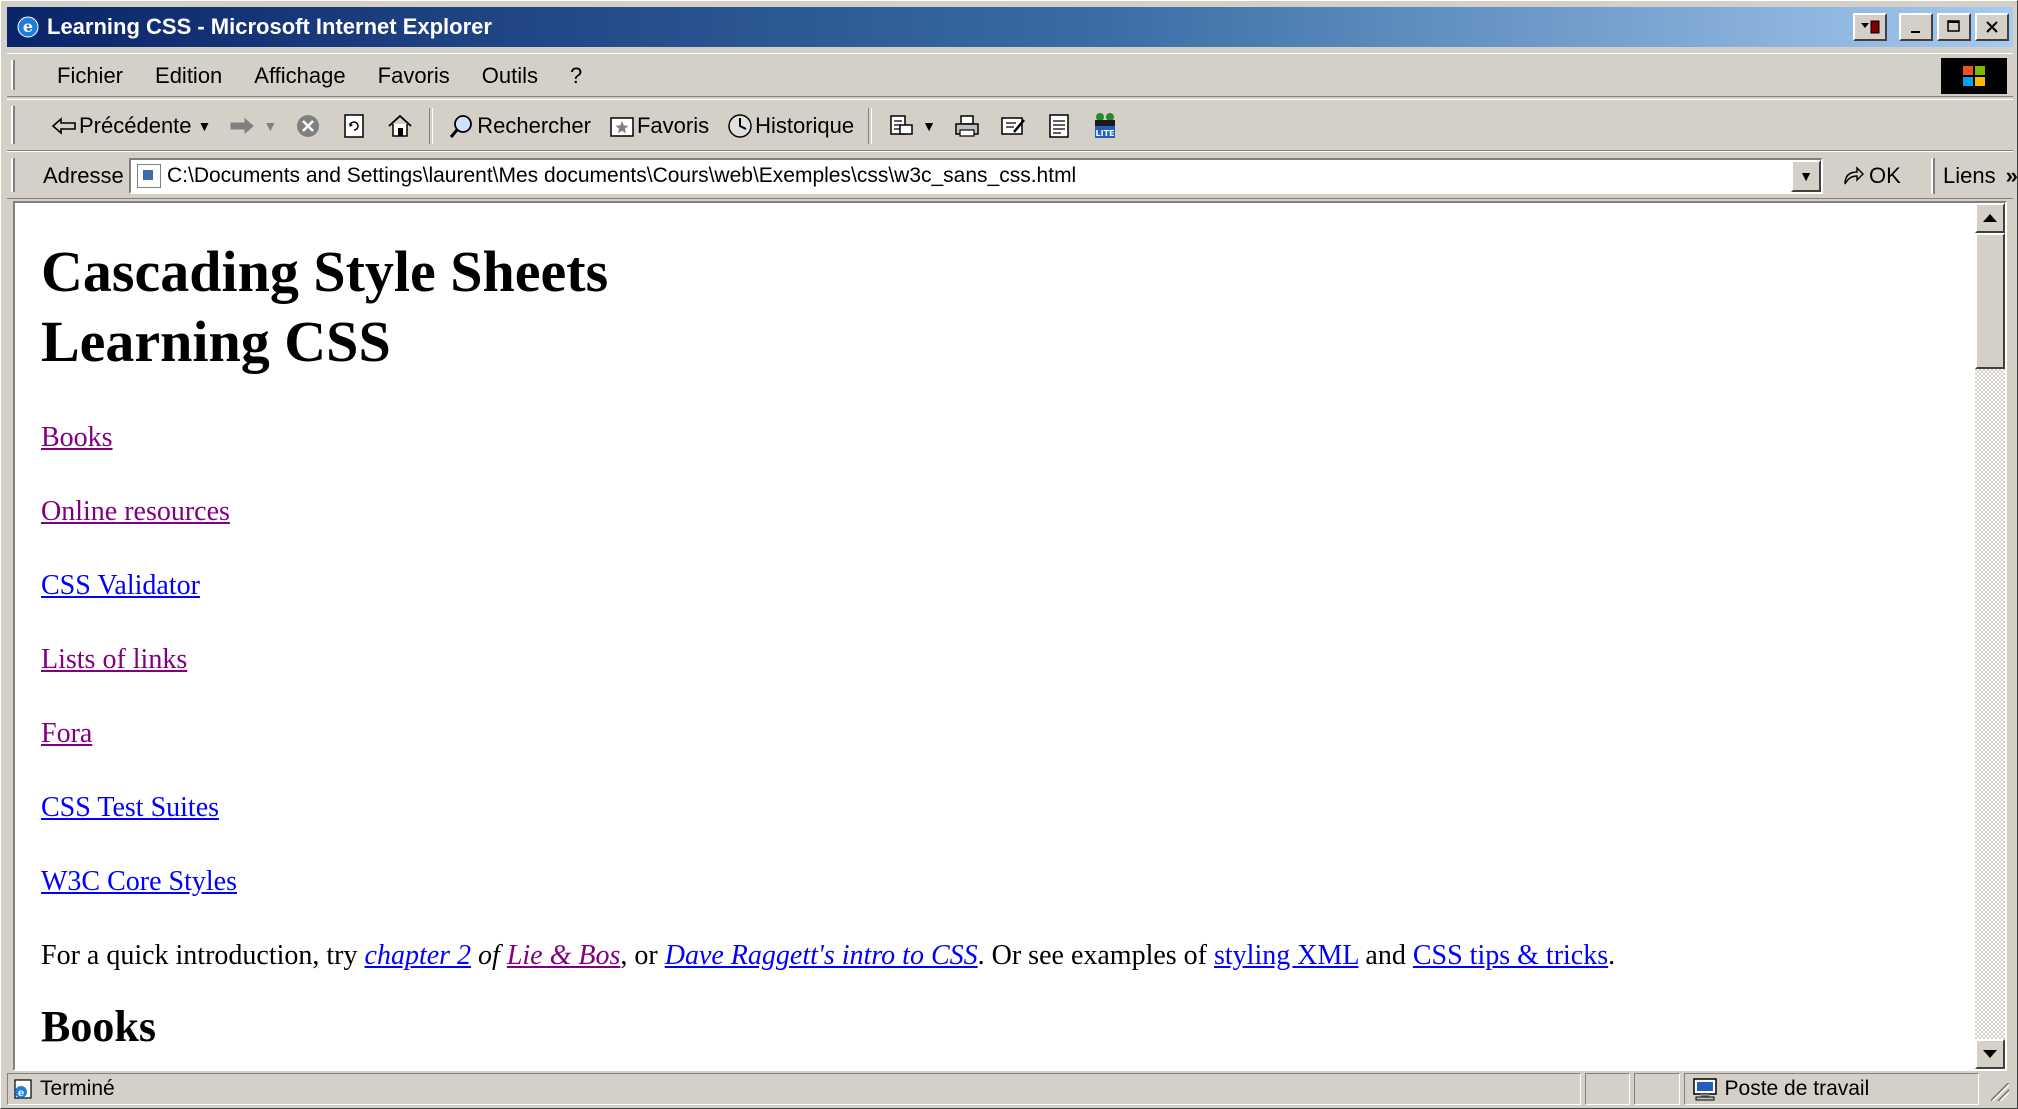 The image size is (2018, 1109). I want to click on chevron-right-icon: », so click(2012, 176).